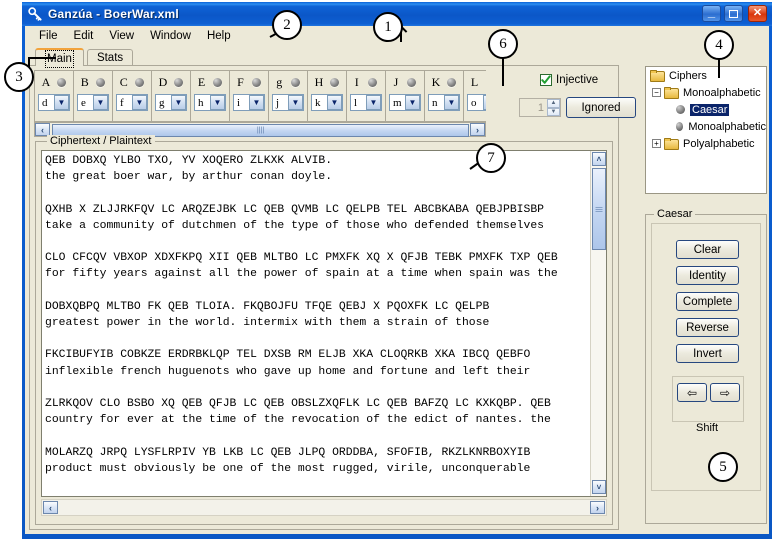 Image resolution: width=774 pixels, height=541 pixels. What do you see at coordinates (553, 111) in the screenshot?
I see `stepper-down-icon: ▼` at bounding box center [553, 111].